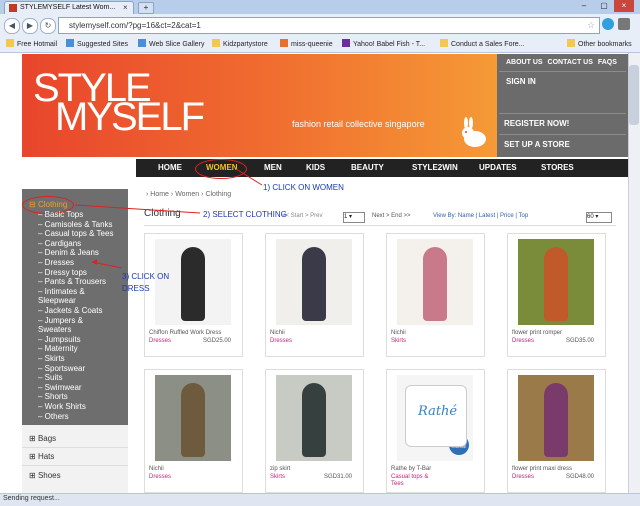 The height and width of the screenshot is (506, 640). I want to click on annotation-arrows, so click(168, 218).